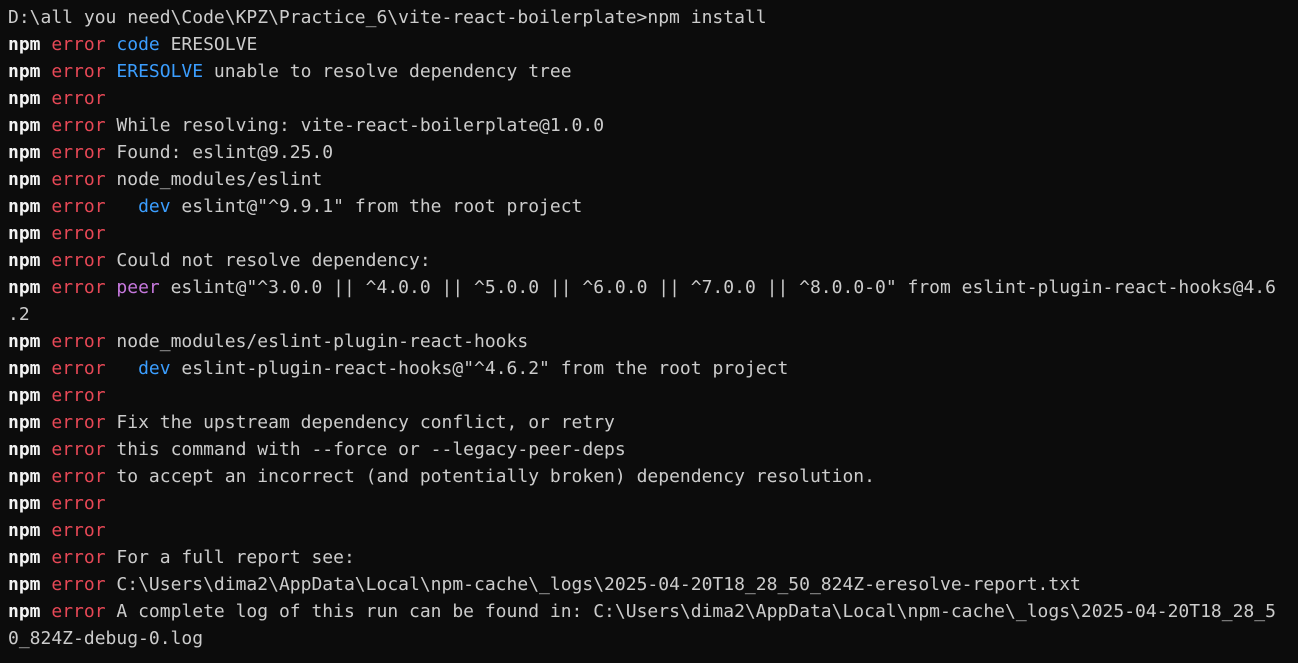  Describe the element at coordinates (273, 260) in the screenshot. I see `log-message: Could not resolve dependency:` at that location.